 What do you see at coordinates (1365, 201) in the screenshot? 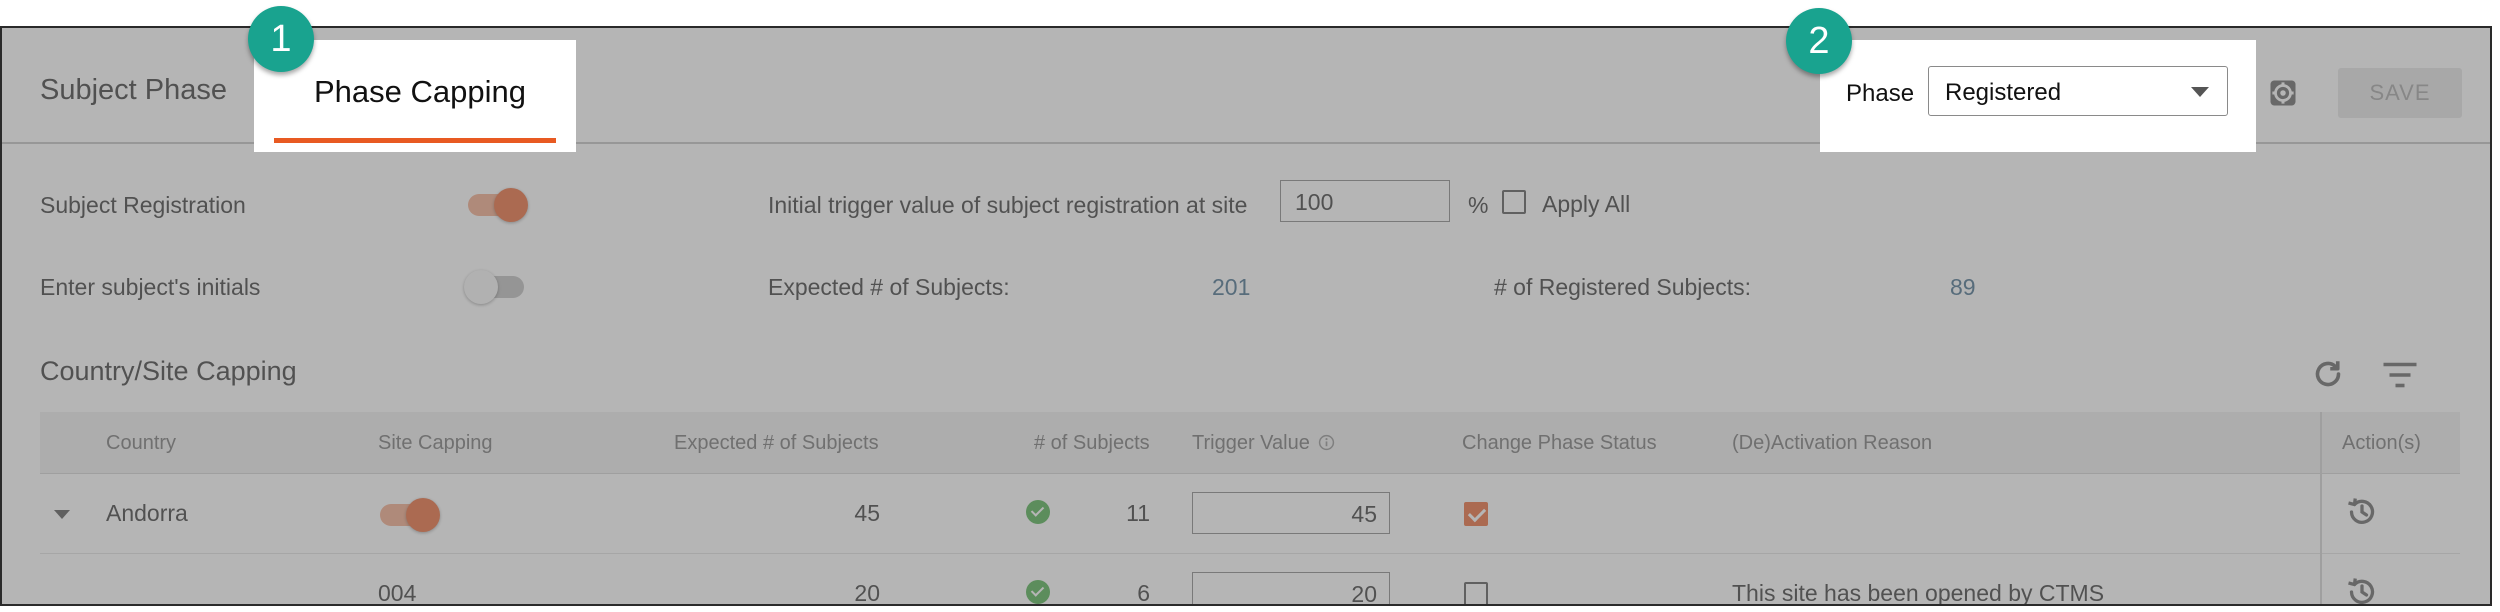
I see `trigger-value-input: 100` at bounding box center [1365, 201].